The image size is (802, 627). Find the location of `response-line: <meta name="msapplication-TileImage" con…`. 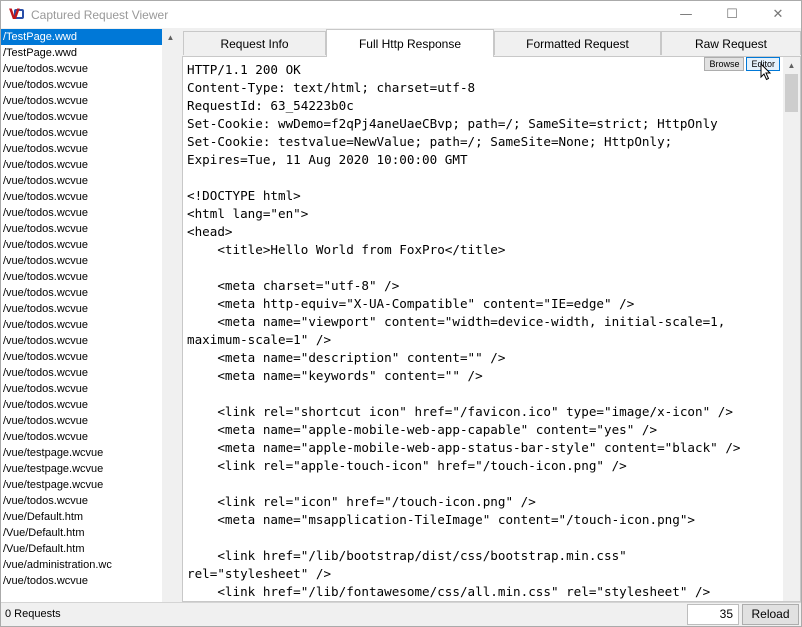

response-line: <meta name="msapplication-TileImage" con… is located at coordinates (441, 519).